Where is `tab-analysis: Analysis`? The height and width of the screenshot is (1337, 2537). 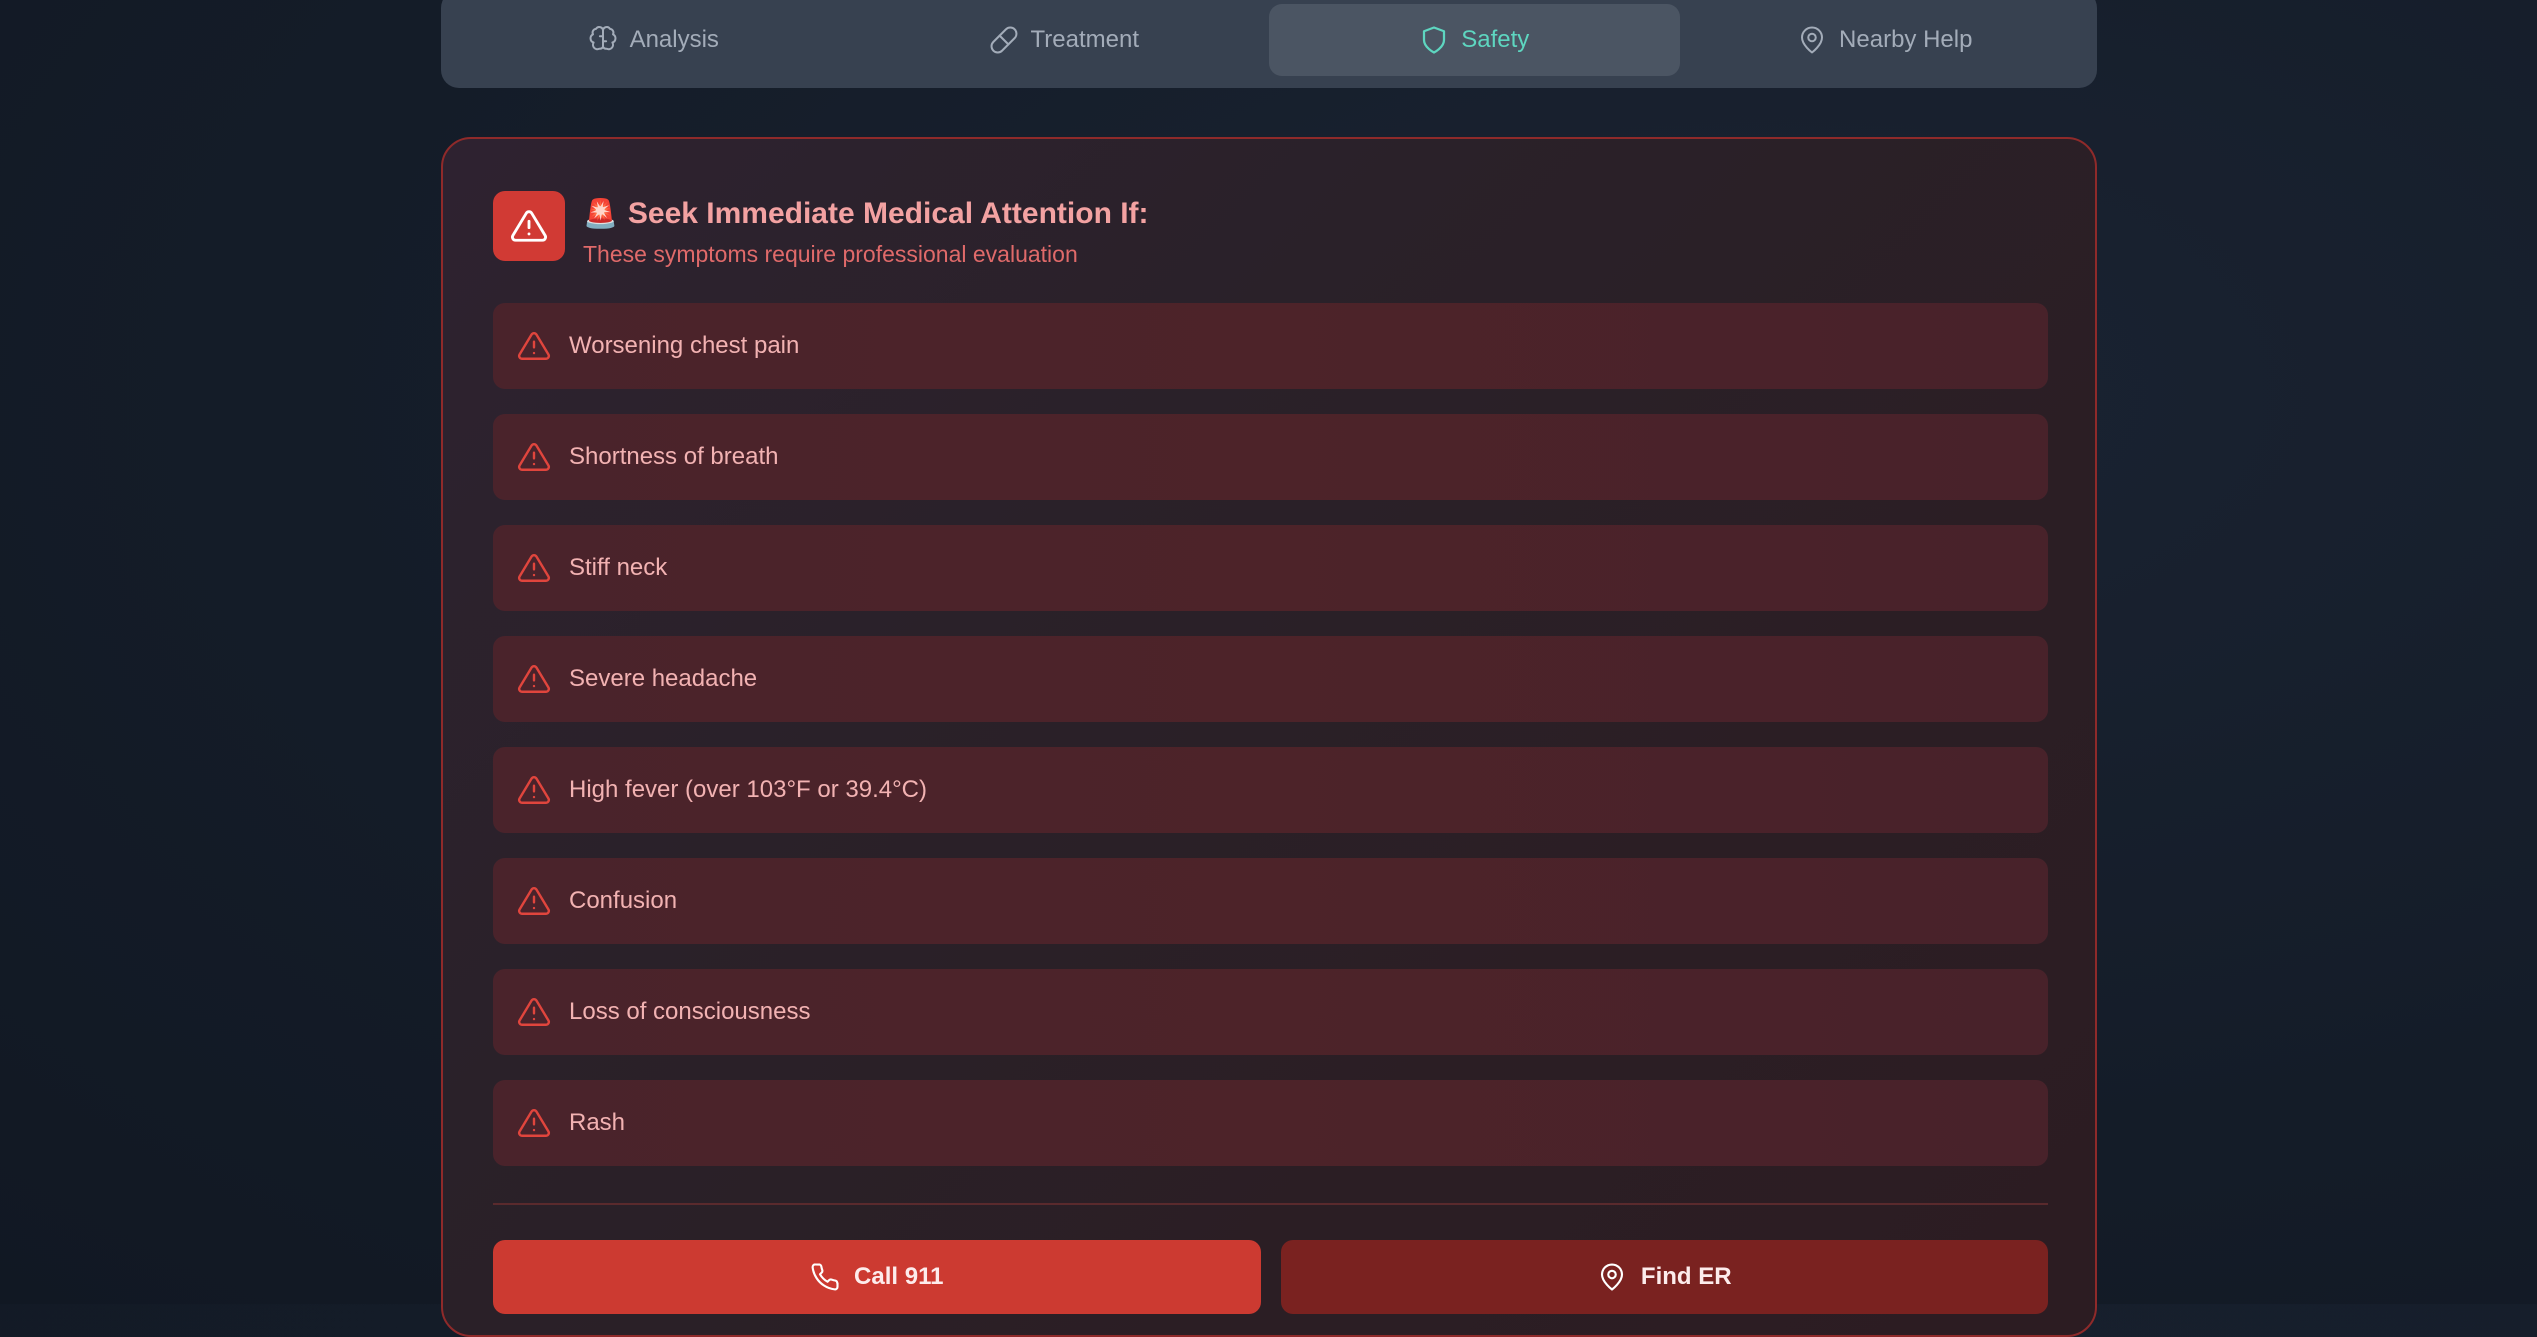 tab-analysis: Analysis is located at coordinates (653, 40).